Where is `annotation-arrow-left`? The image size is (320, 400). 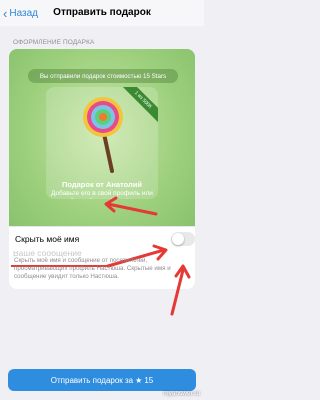
annotation-arrow-left is located at coordinates (131, 206).